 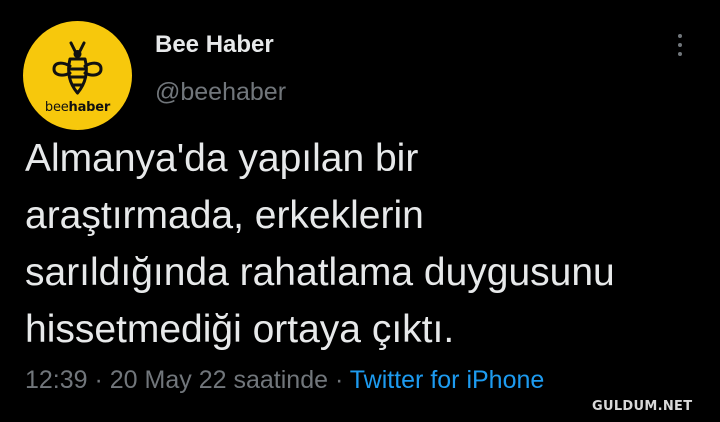 I want to click on avatar: beehaber, so click(x=77, y=75).